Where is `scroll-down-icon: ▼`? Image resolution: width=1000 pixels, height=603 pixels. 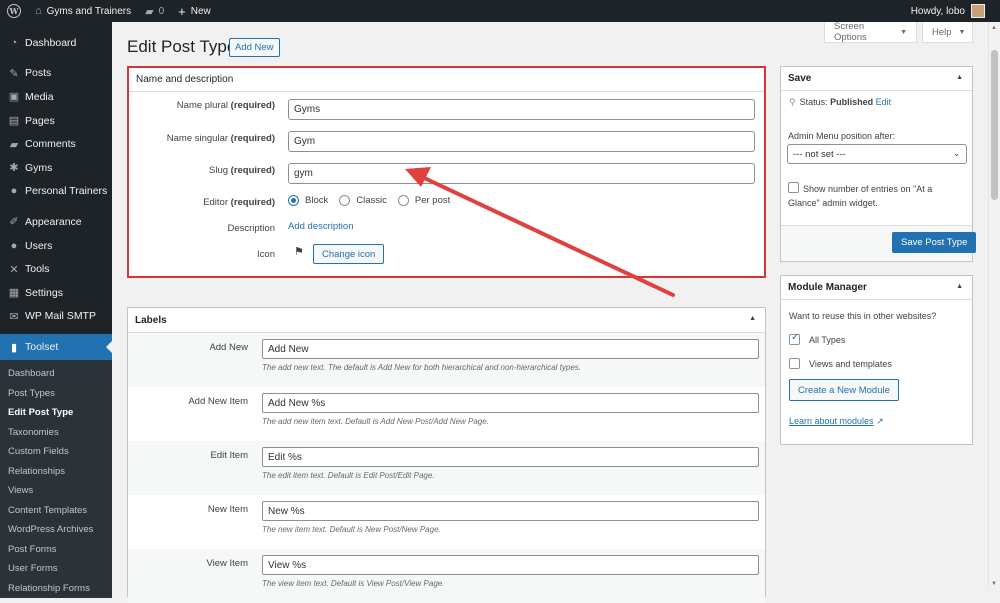
scroll-down-icon: ▼ is located at coordinates (994, 584).